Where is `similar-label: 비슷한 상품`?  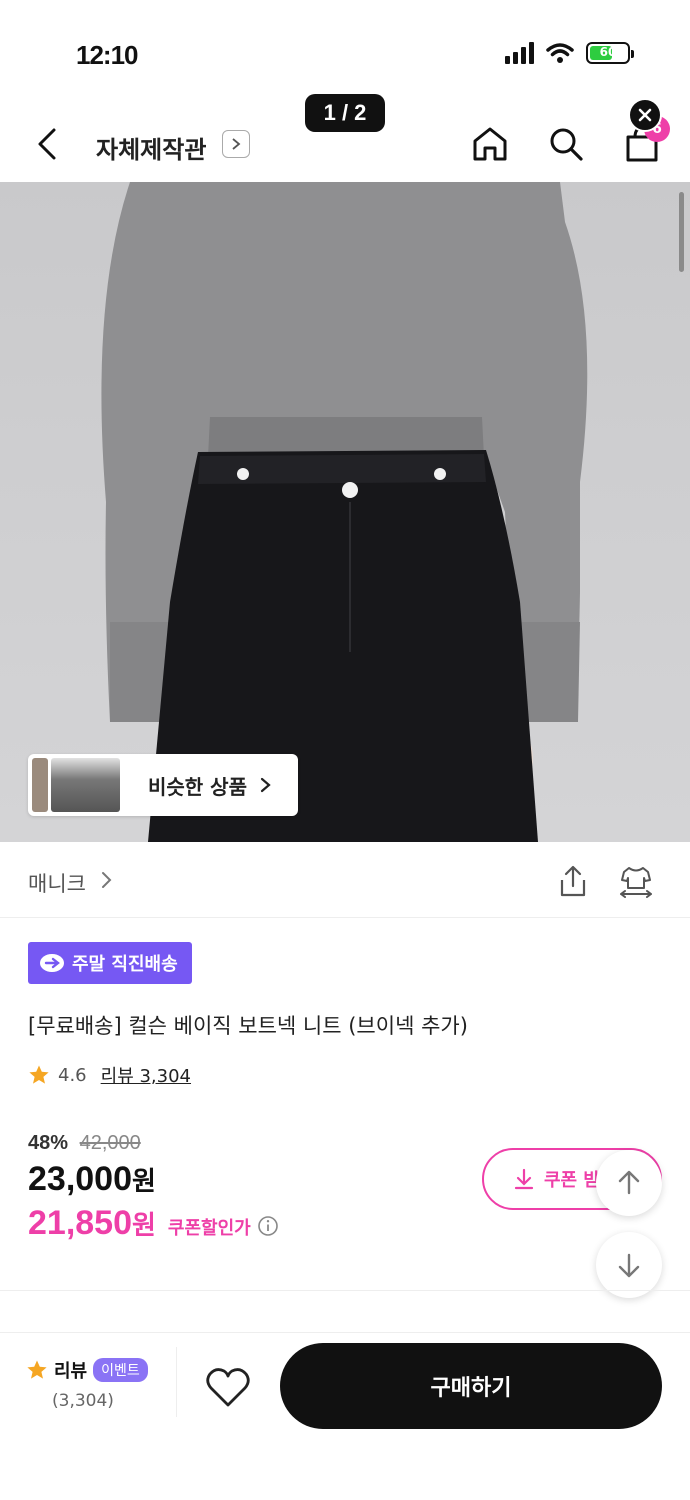
similar-label: 비슷한 상품 is located at coordinates (197, 786).